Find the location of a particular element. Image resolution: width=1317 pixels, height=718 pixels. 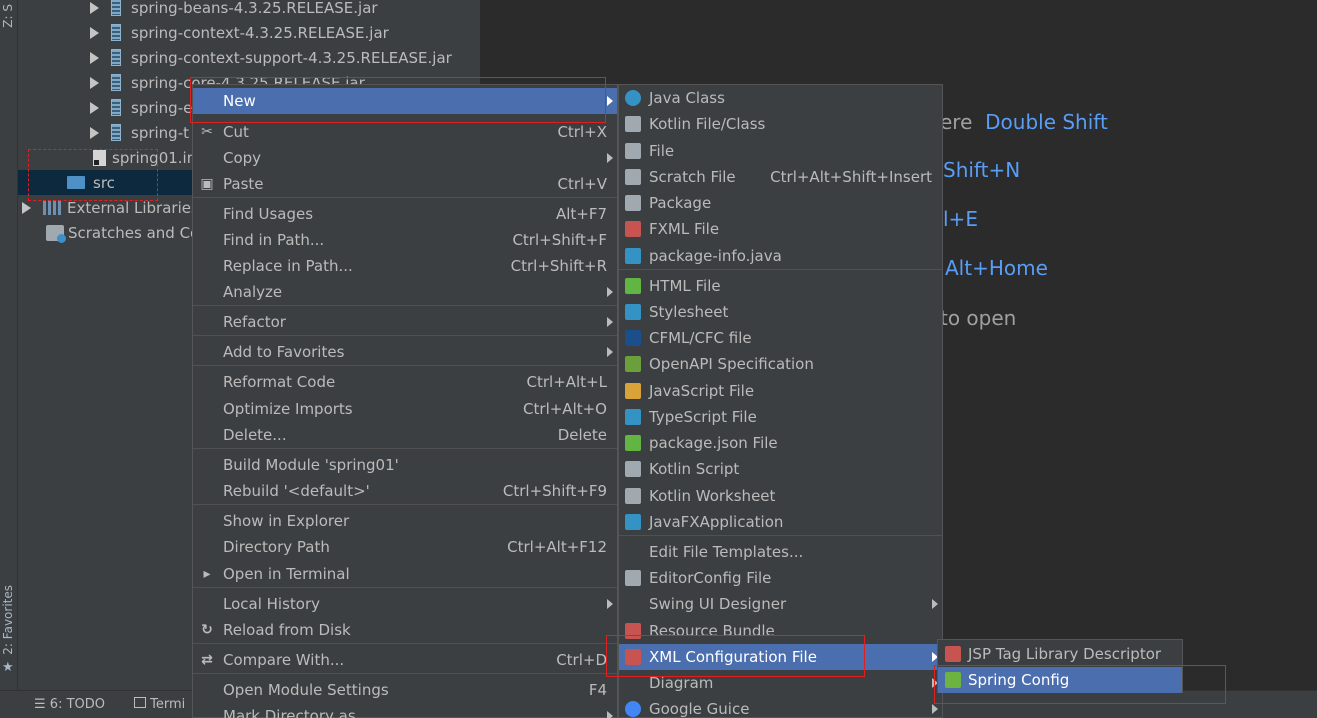

terminal-icon: ▸ is located at coordinates (207, 574).